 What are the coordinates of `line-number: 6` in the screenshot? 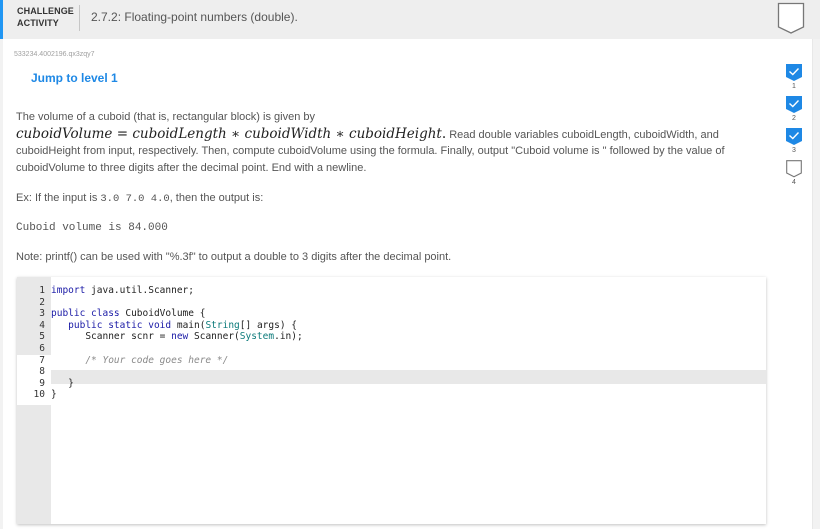 It's located at (42, 348).